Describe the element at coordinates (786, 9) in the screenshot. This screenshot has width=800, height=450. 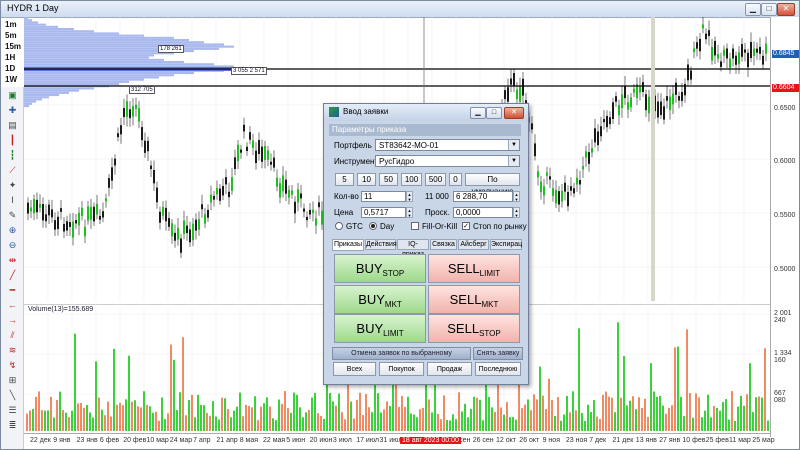
I see `close-button: ✕` at that location.